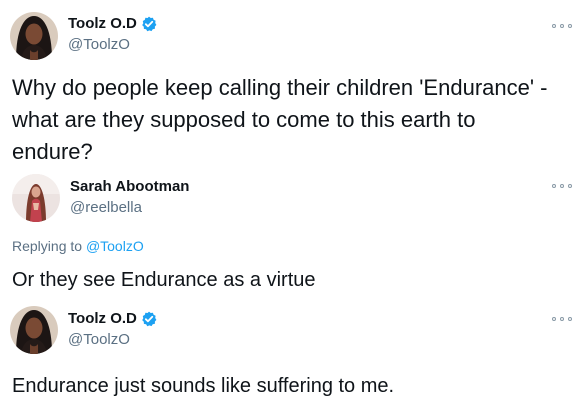 The height and width of the screenshot is (408, 584). I want to click on verified-badge-icon, so click(149, 319).